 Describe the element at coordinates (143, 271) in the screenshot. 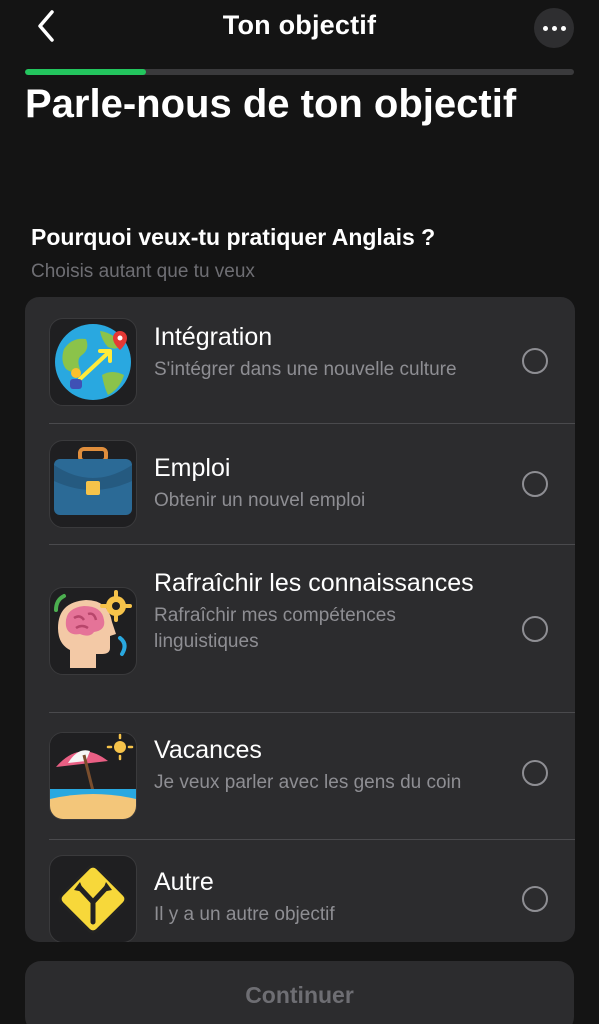

I see `hint-text: Choisis autant que tu veux` at that location.